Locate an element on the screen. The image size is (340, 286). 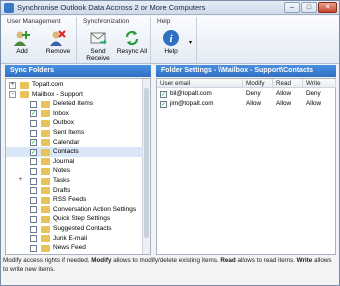
tree-row-label: Mailbox - Support is located at coordinates (57, 94).